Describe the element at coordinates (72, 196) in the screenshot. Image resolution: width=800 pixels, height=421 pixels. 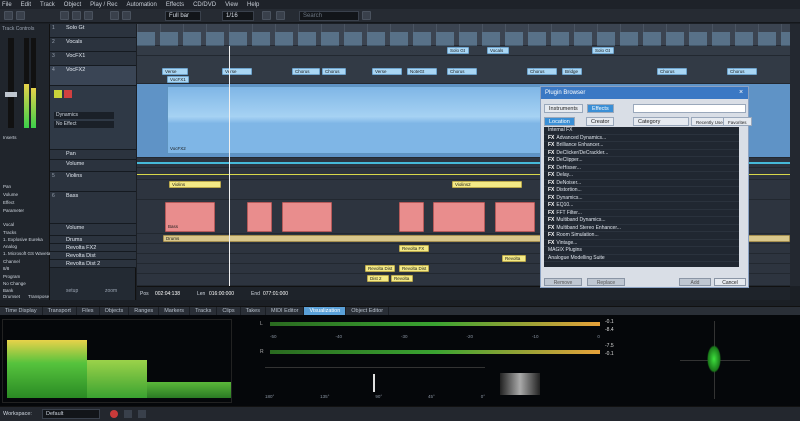
I see `track-name: Bass` at that location.